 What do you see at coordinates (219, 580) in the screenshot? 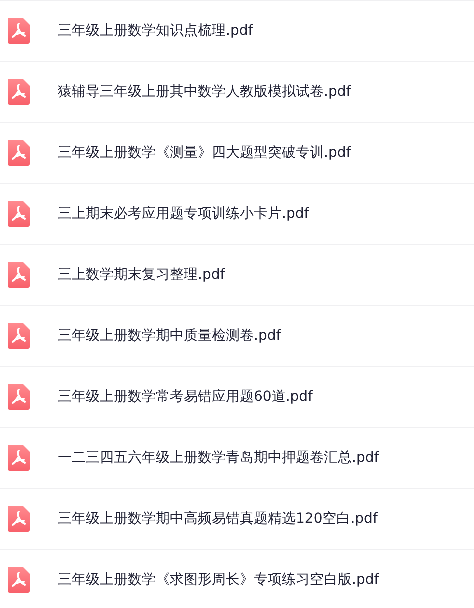
I see `file-name: 三年级上册数学《求图形周长》专项练习空白版.pdf` at bounding box center [219, 580].